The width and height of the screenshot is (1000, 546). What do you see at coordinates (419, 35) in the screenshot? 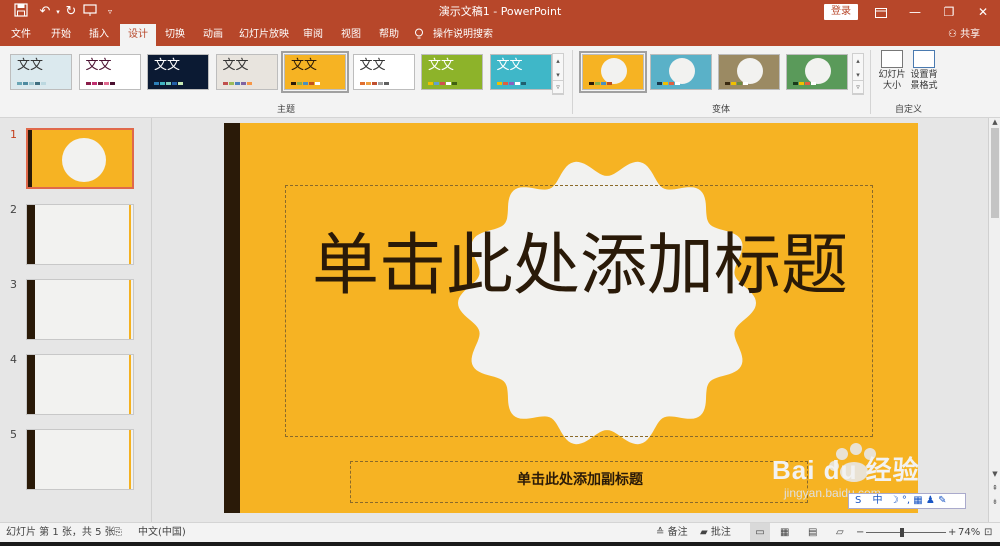
I see `lightbulb-icon` at bounding box center [419, 35].